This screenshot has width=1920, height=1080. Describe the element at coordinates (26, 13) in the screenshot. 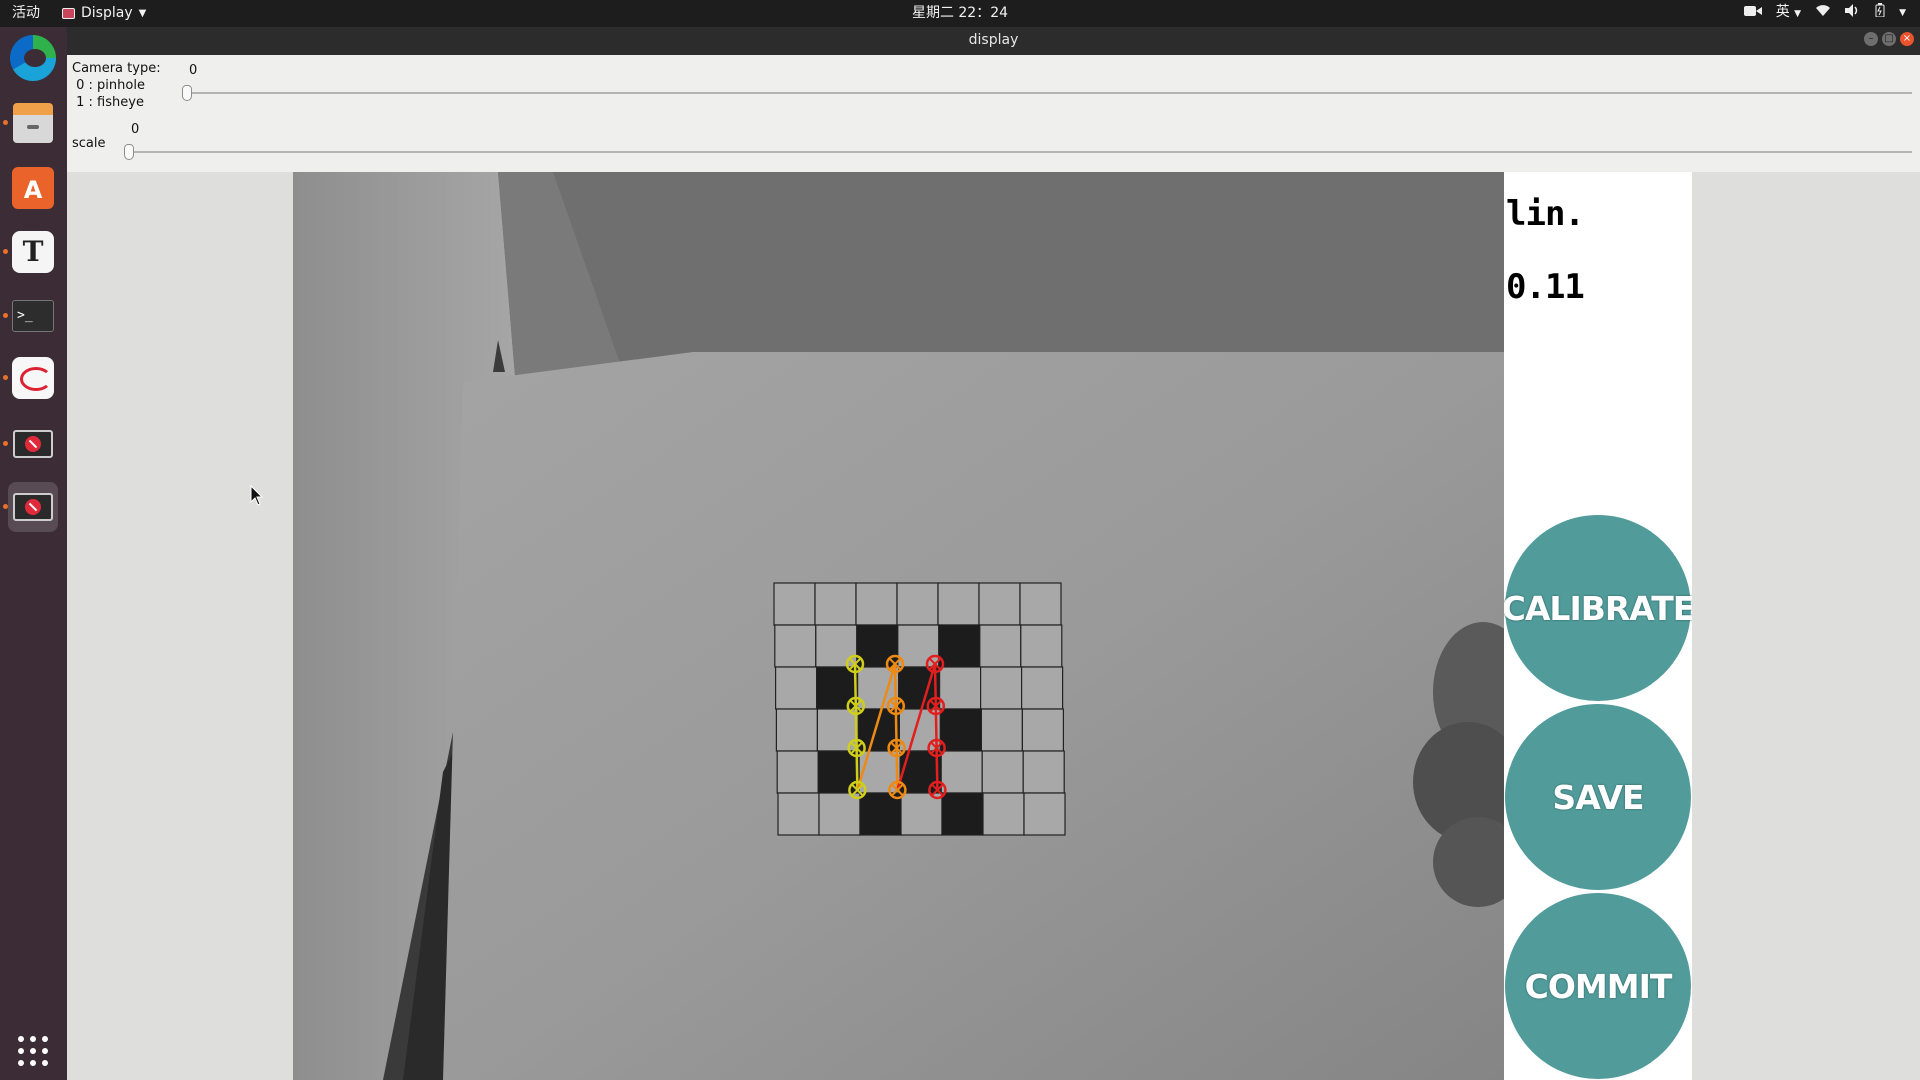

I see `activities-button: 活动` at that location.